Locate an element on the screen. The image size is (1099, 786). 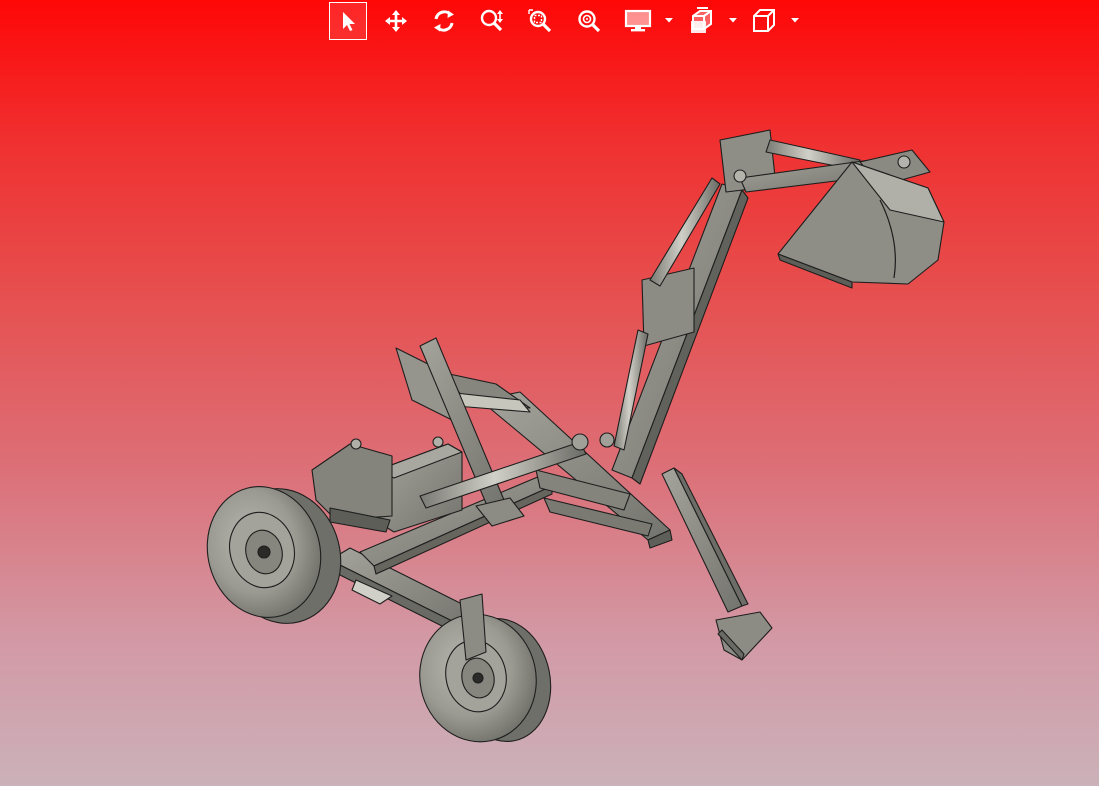
move-arrows-icon is located at coordinates (396, 21).